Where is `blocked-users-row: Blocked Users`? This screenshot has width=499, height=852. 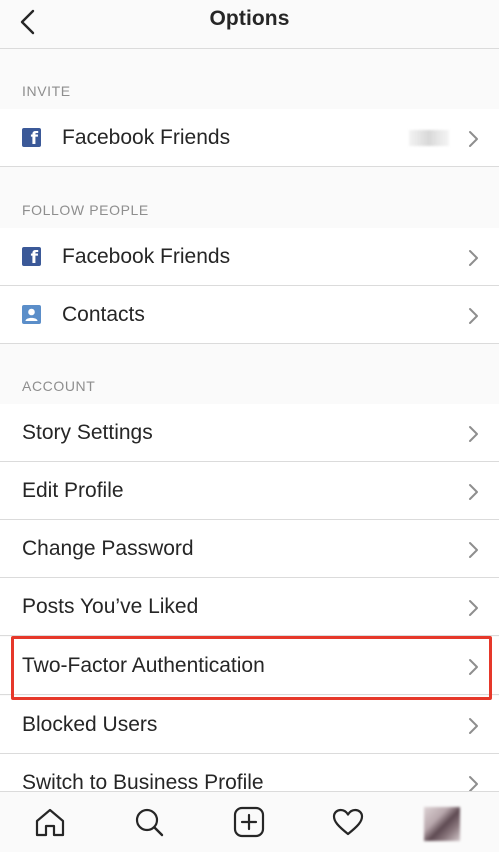 blocked-users-row: Blocked Users is located at coordinates (249, 725).